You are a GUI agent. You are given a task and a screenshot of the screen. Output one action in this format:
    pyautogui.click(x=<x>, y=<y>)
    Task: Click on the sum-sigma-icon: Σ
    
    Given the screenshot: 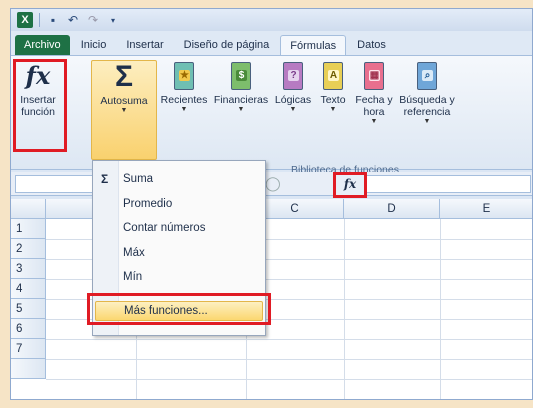 What is the action you would take?
    pyautogui.click(x=105, y=179)
    